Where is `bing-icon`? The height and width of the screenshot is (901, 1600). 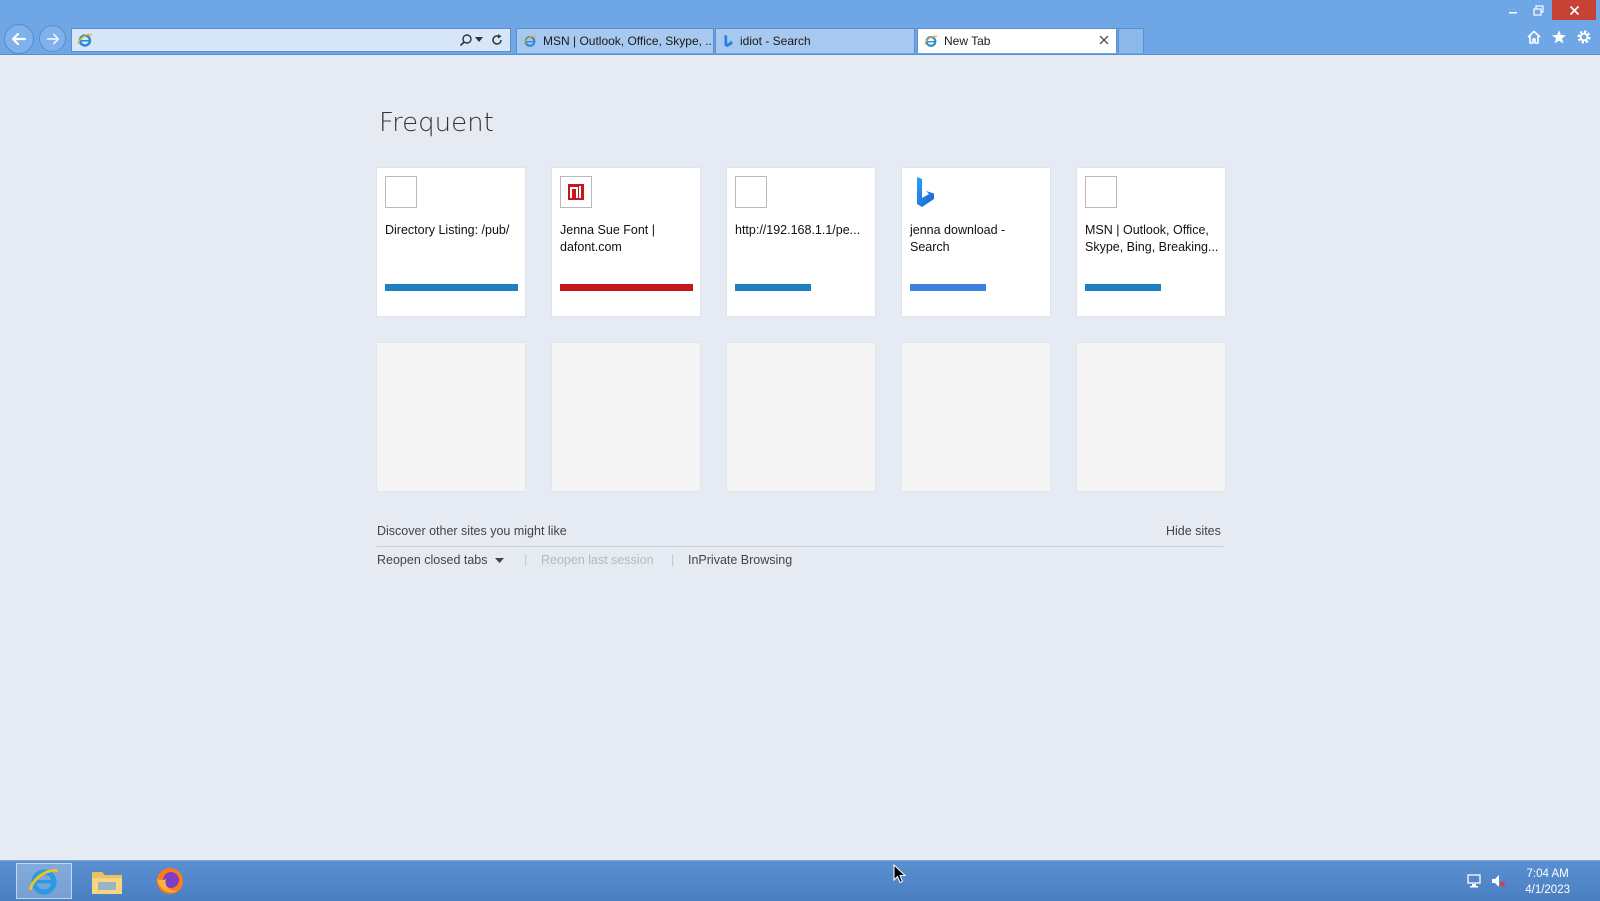 bing-icon is located at coordinates (728, 41).